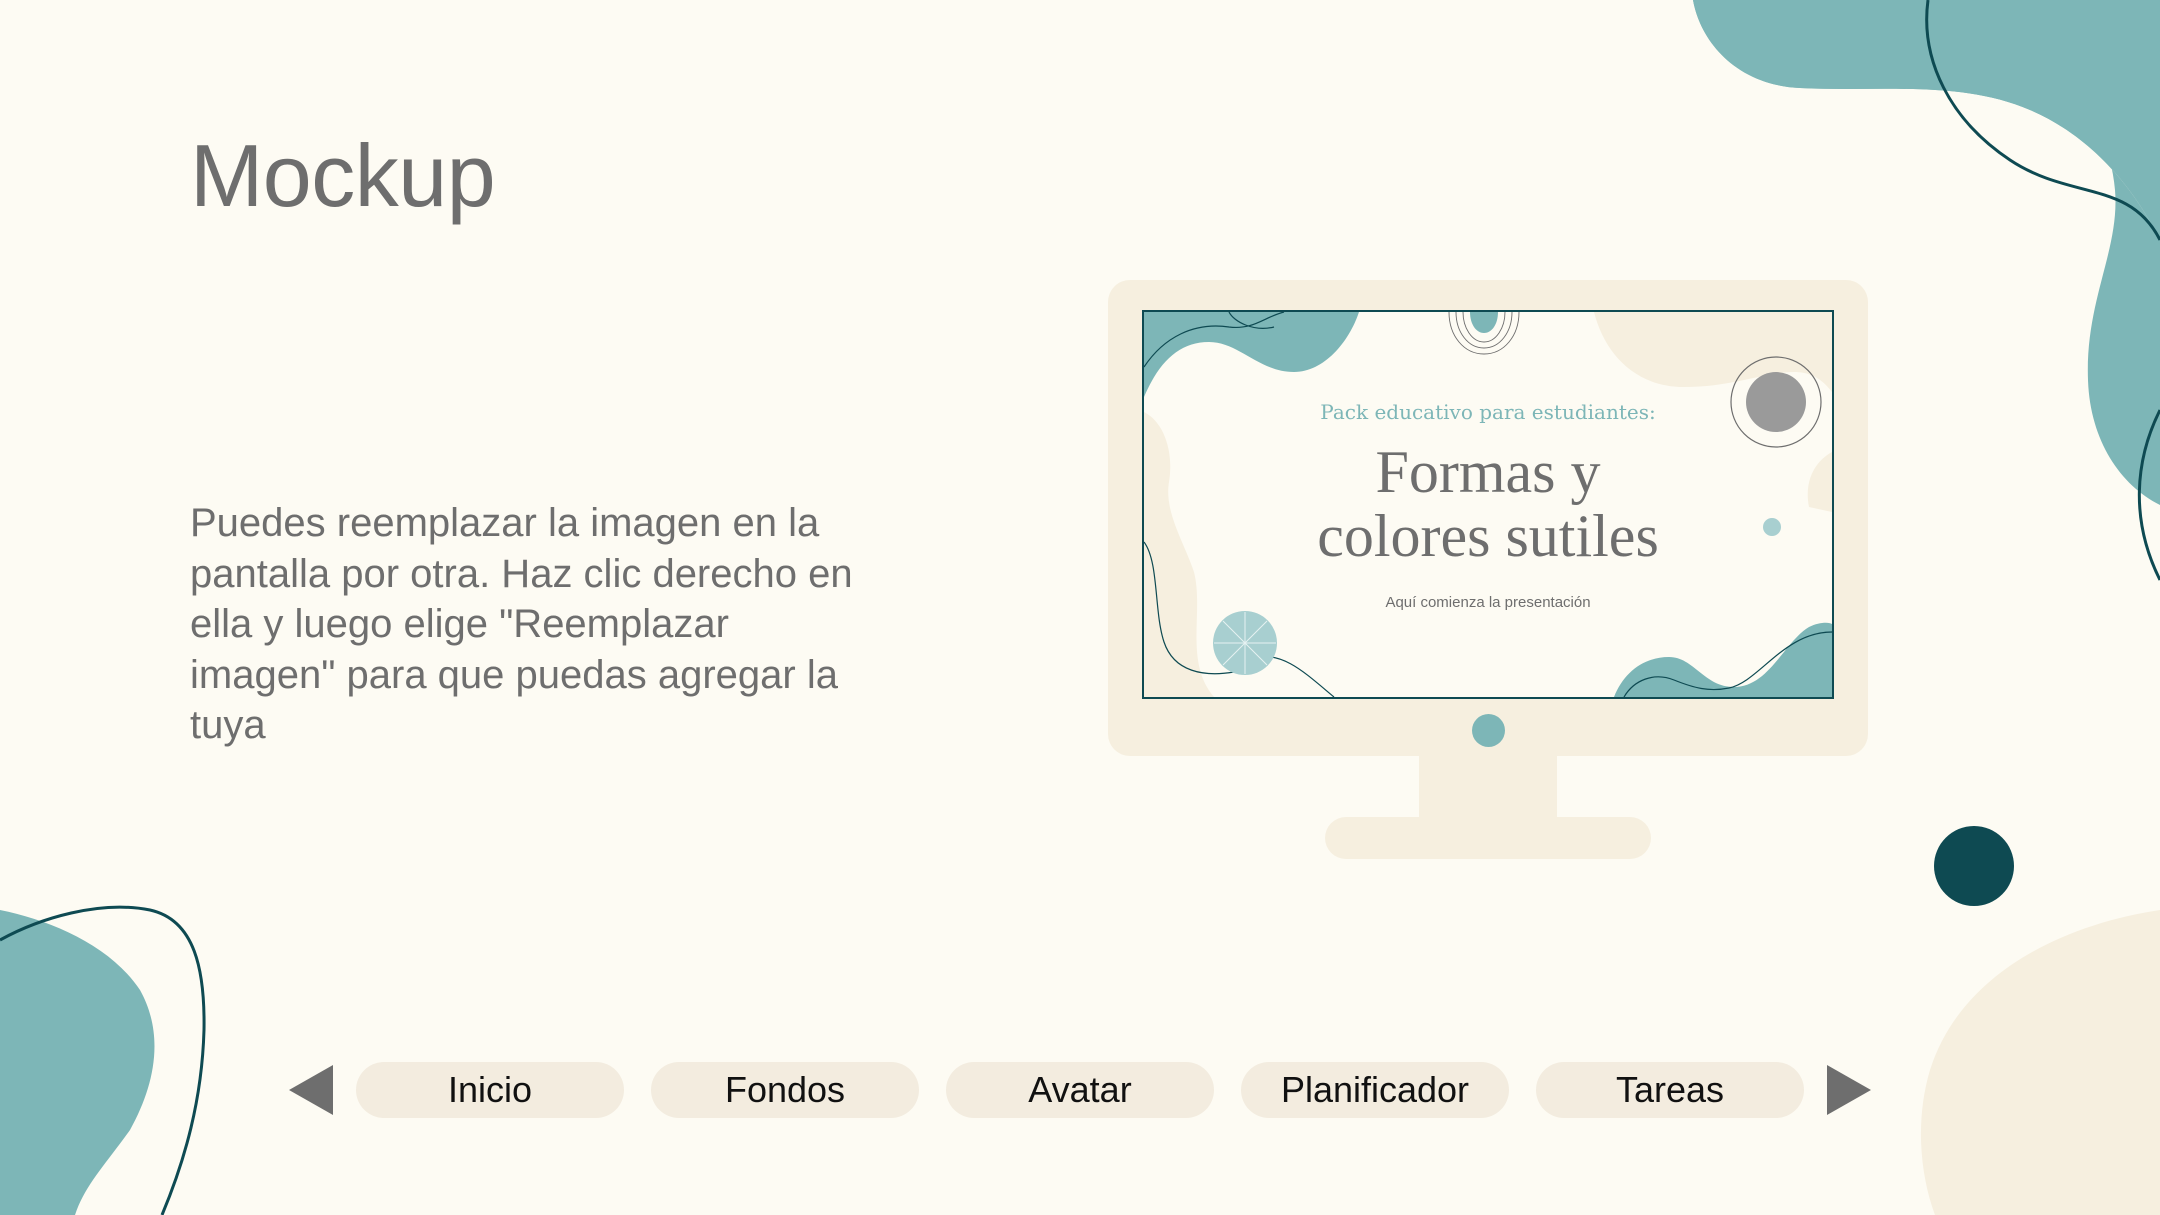 Image resolution: width=2160 pixels, height=1215 pixels. Describe the element at coordinates (1488, 472) in the screenshot. I see `screen-title-line1: Formas y` at that location.